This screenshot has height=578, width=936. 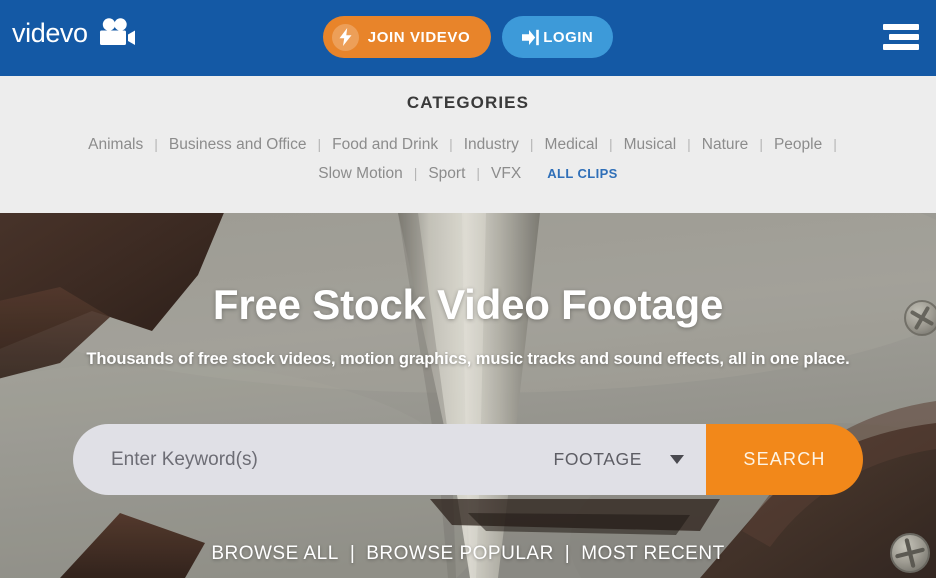 What do you see at coordinates (531, 37) in the screenshot?
I see `sign-in-arrow-icon` at bounding box center [531, 37].